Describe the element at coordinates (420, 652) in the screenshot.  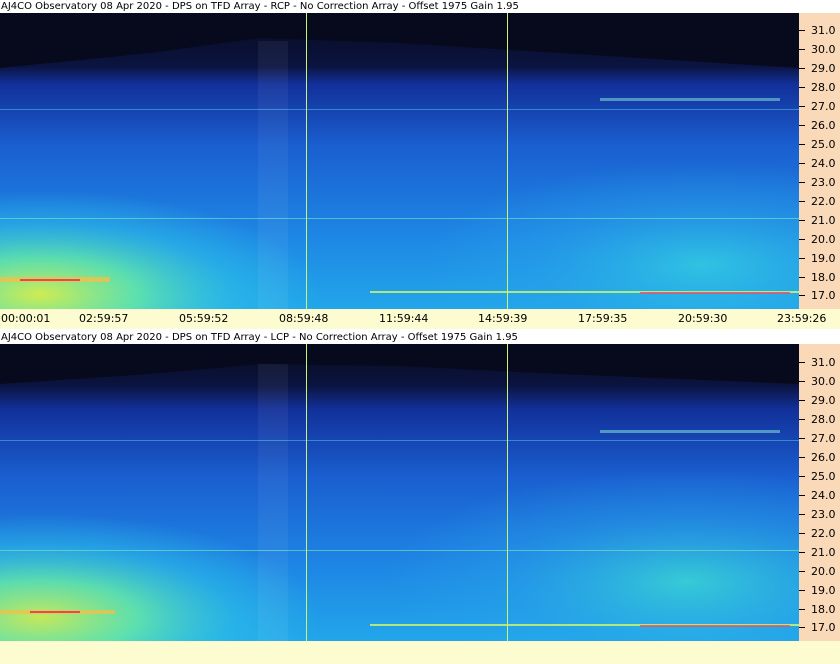
I see `bottom-time-axis` at that location.